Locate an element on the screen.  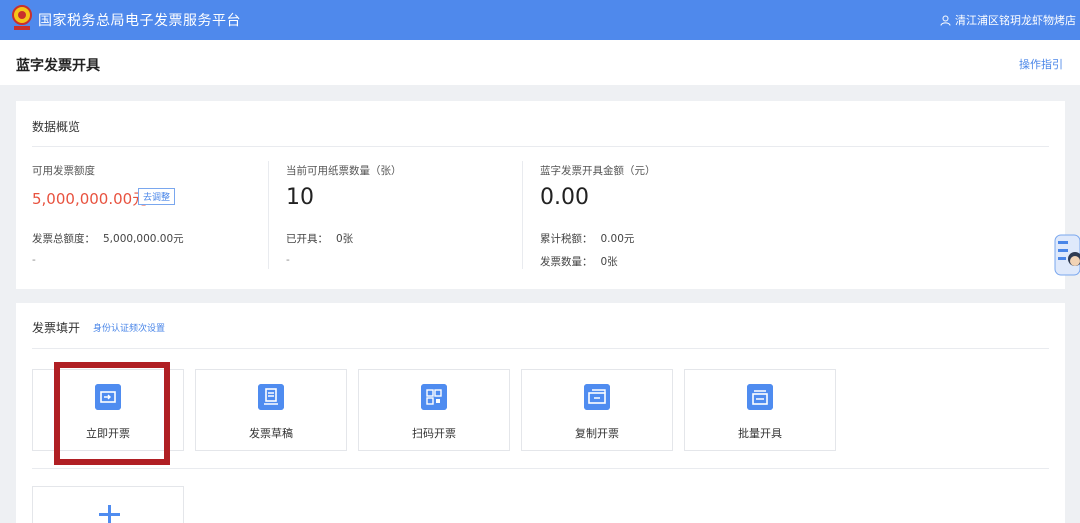
tile-label: 立即开票 is located at coordinates (108, 433).